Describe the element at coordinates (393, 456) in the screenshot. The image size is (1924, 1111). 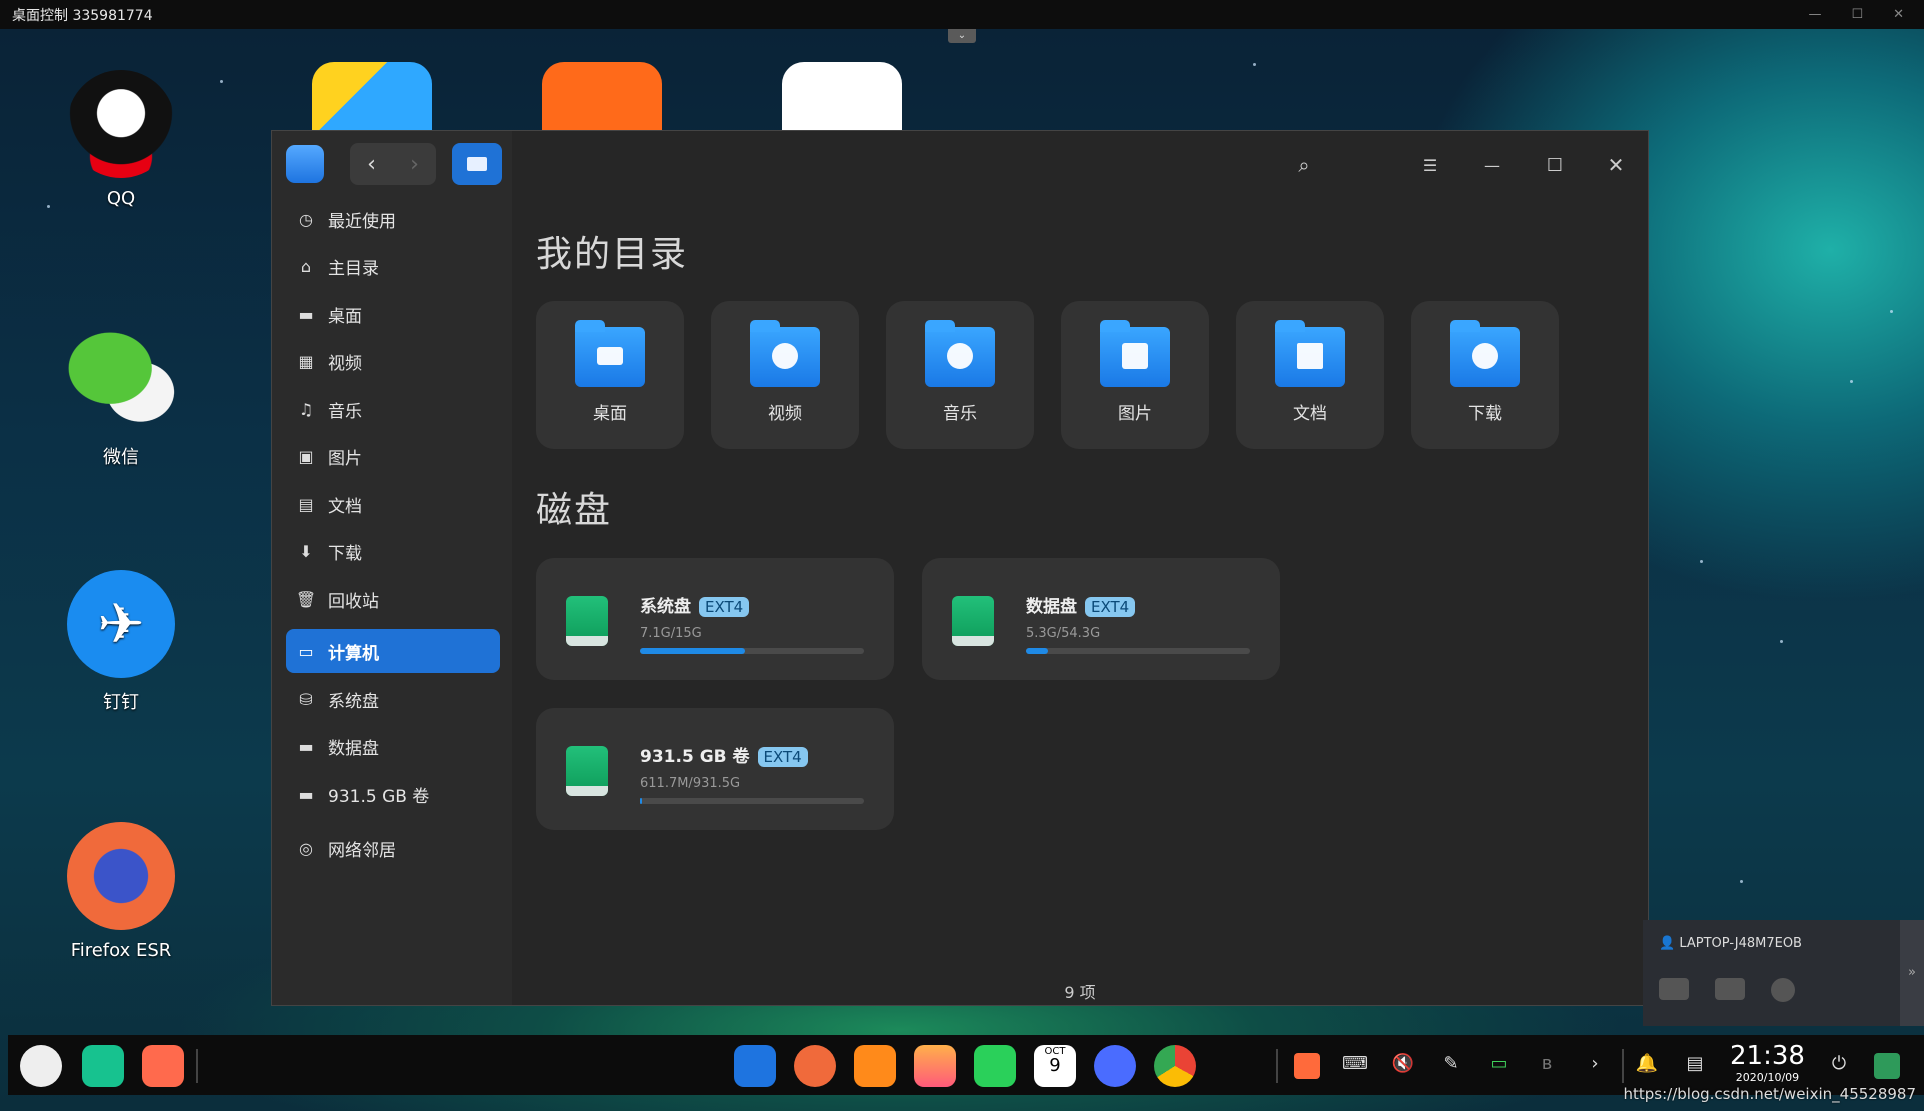
I see `sidebar-item-pictures: ▣ 图片` at that location.